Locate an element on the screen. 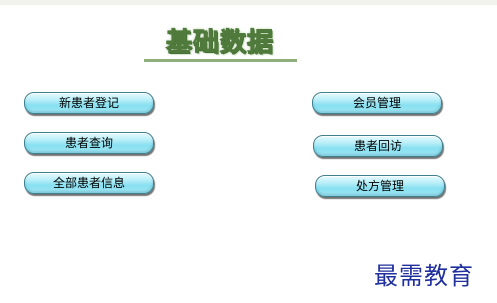 The height and width of the screenshot is (303, 497). new-patient-register-button: 新患者登记 is located at coordinates (89, 103).